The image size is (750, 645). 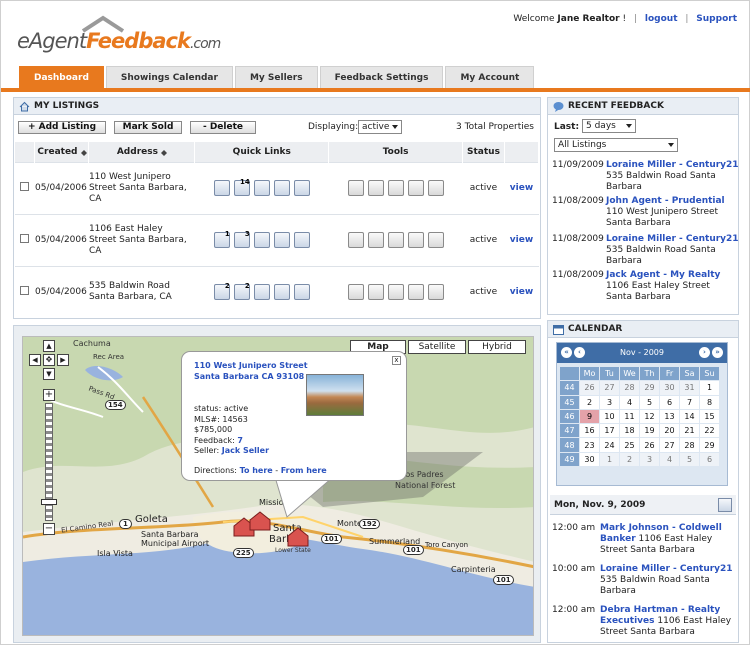 What do you see at coordinates (49, 395) in the screenshot?
I see `zoom-in-button: +` at bounding box center [49, 395].